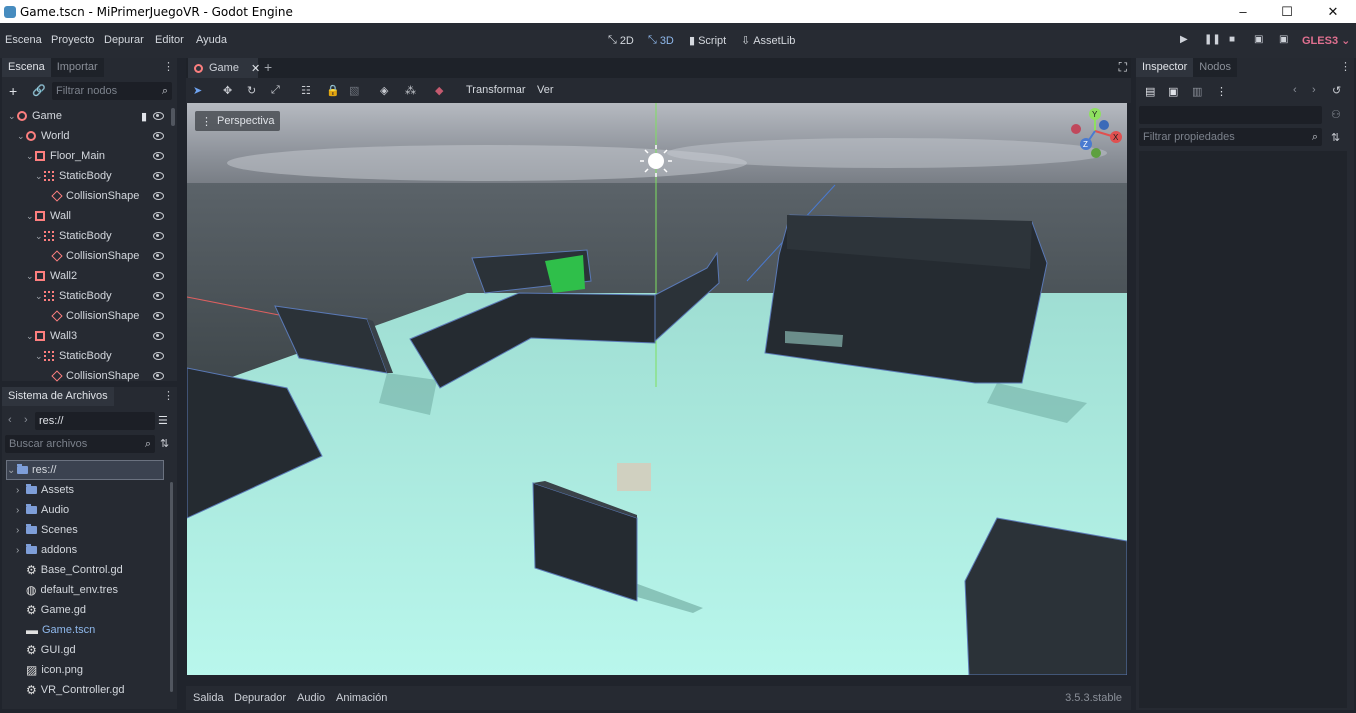  I want to click on object-path-field, so click(1230, 115).